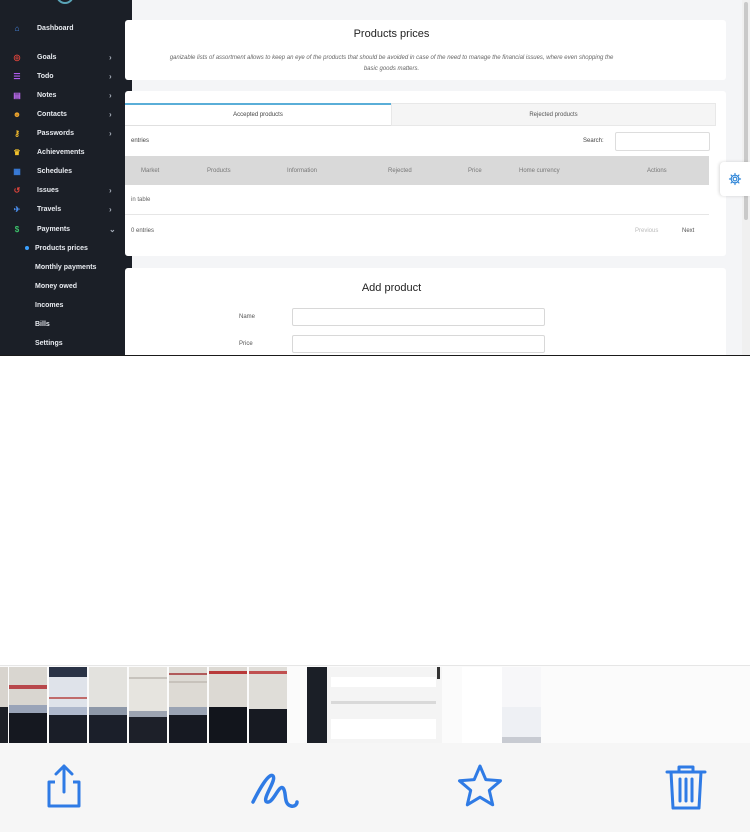 This screenshot has width=750, height=832. I want to click on trash-icon, so click(686, 787).